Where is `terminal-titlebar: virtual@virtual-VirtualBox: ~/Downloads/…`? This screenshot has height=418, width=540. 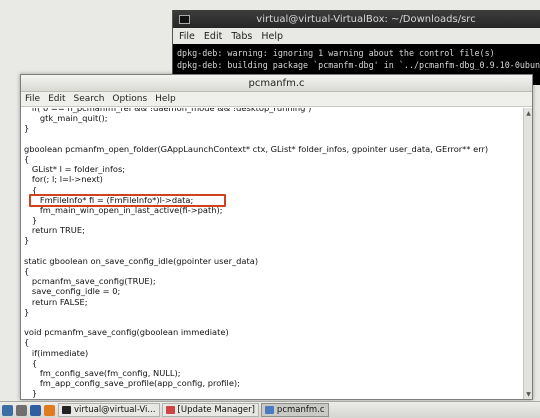 terminal-titlebar: virtual@virtual-VirtualBox: ~/Downloads/… is located at coordinates (356, 19).